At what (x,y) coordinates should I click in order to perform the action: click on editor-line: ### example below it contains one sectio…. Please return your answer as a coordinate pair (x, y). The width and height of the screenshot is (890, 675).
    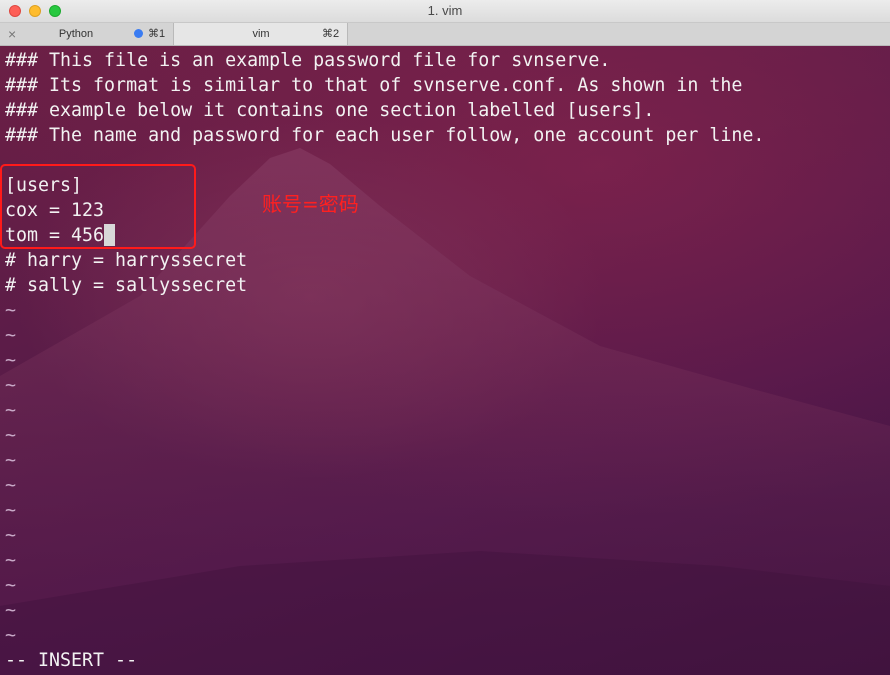
    Looking at the image, I should click on (330, 110).